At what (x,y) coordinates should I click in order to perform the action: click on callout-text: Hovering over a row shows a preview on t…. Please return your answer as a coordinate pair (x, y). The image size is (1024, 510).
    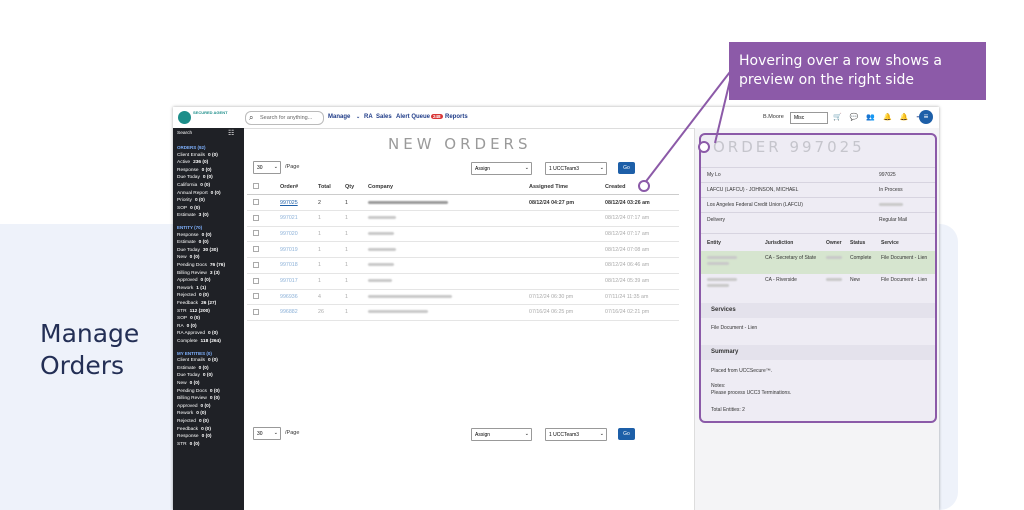
    Looking at the image, I should click on (840, 70).